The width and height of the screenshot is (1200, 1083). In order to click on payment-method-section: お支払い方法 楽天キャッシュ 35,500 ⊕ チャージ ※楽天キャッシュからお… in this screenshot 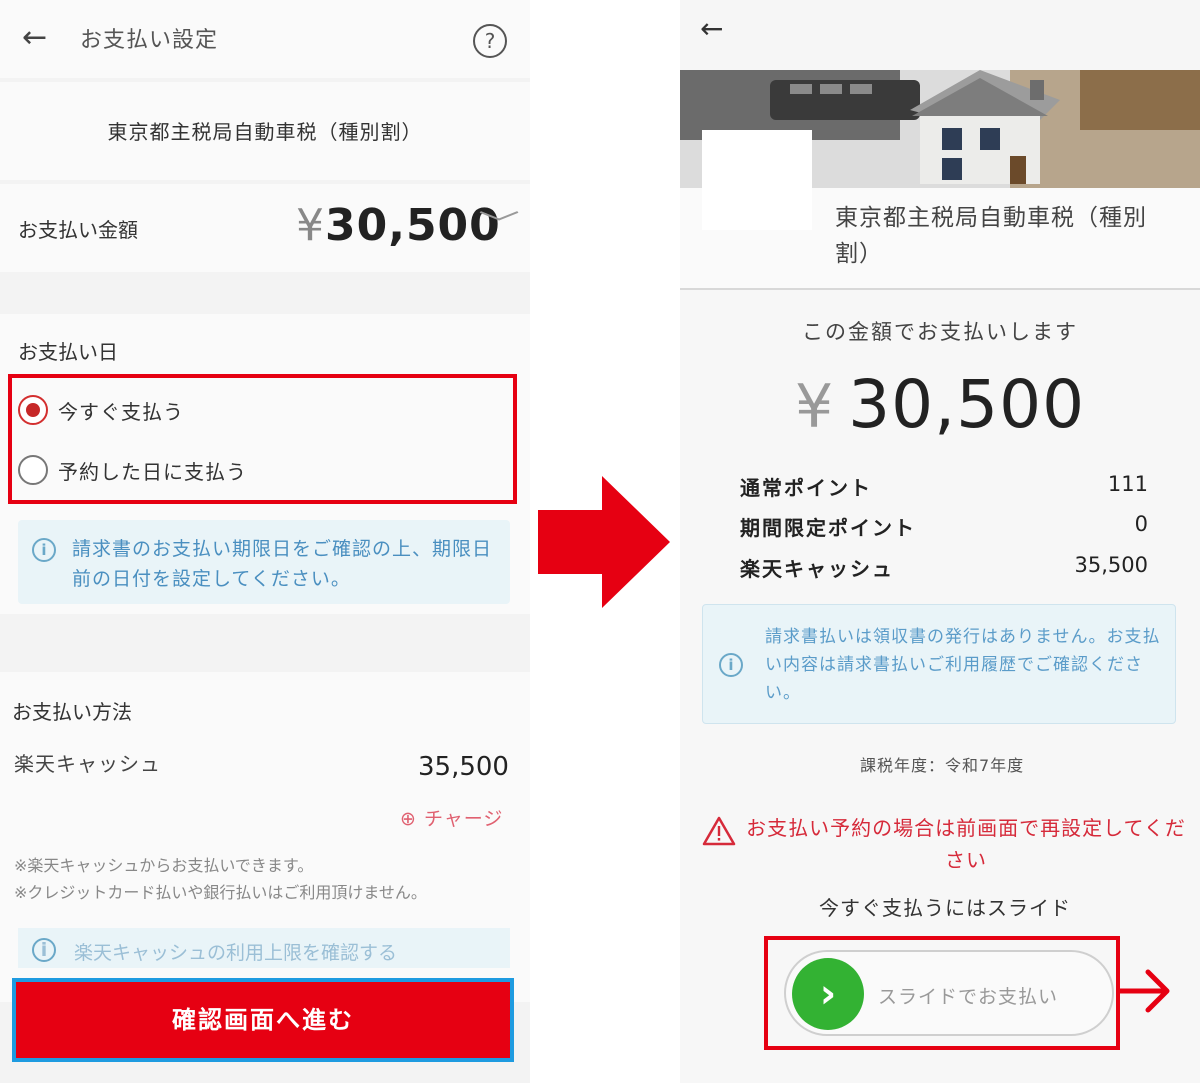, I will do `click(265, 837)`.